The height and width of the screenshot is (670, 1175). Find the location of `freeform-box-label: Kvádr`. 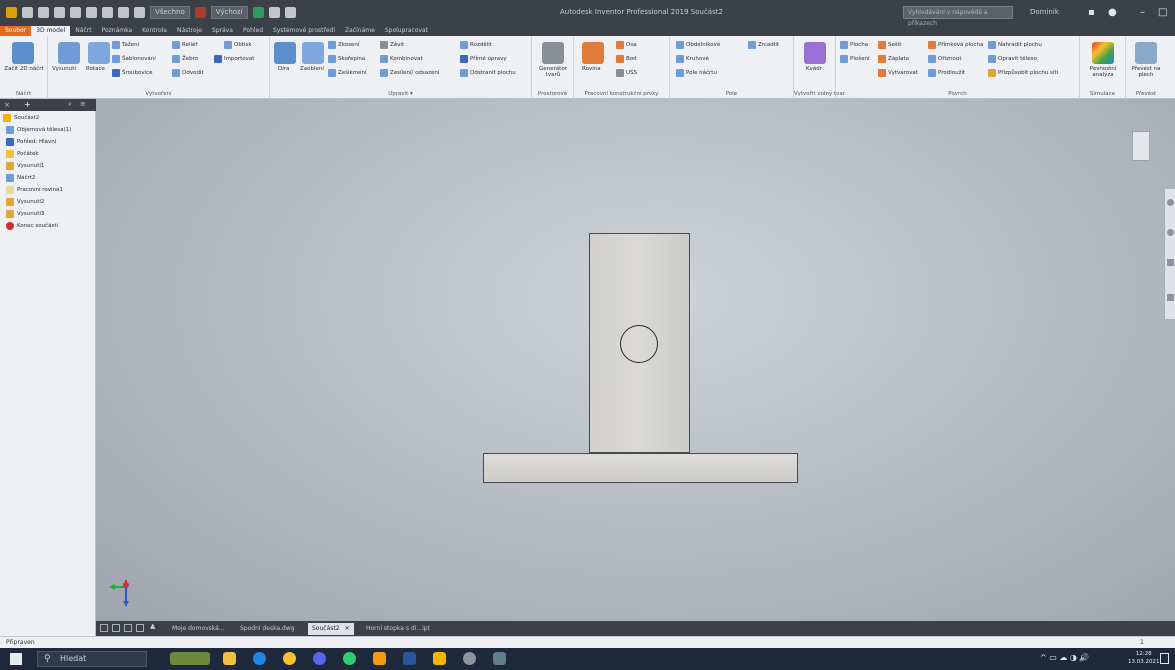

freeform-box-label: Kvádr is located at coordinates (814, 69).